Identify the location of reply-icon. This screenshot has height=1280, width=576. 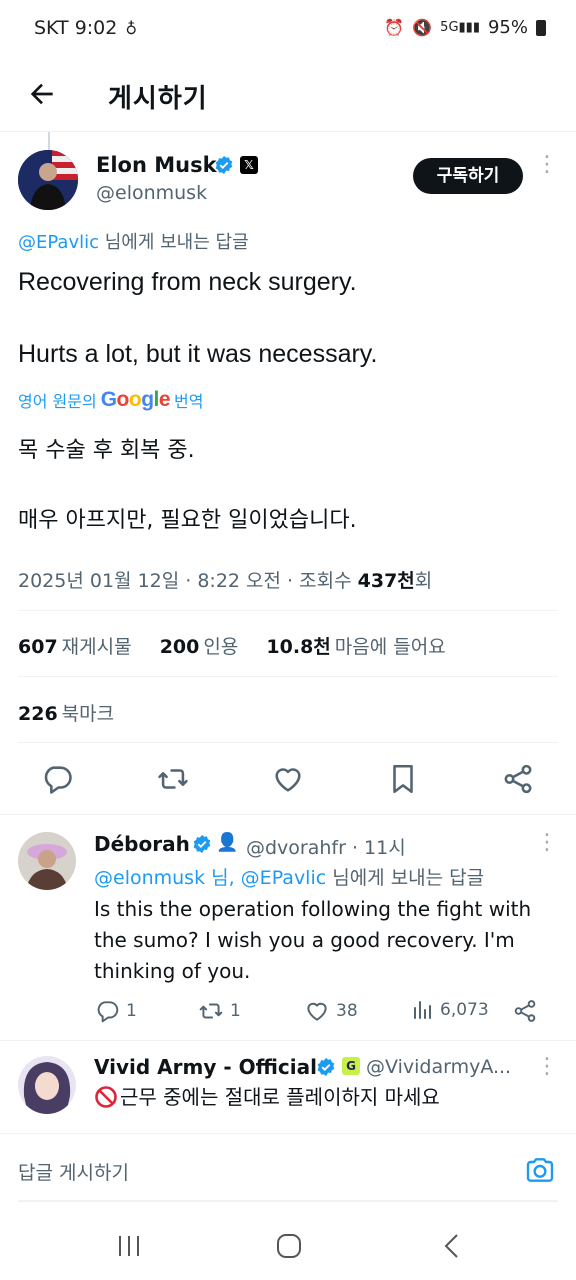
(57, 779).